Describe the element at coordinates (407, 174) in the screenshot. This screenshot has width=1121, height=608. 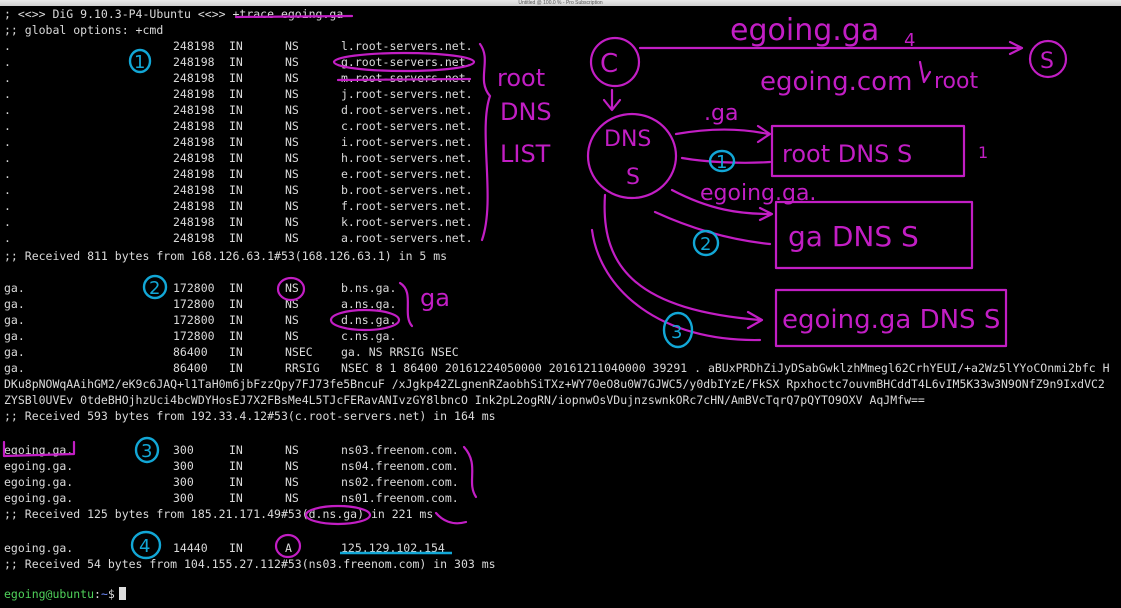
I see `record-data: e.root-servers.net.` at that location.